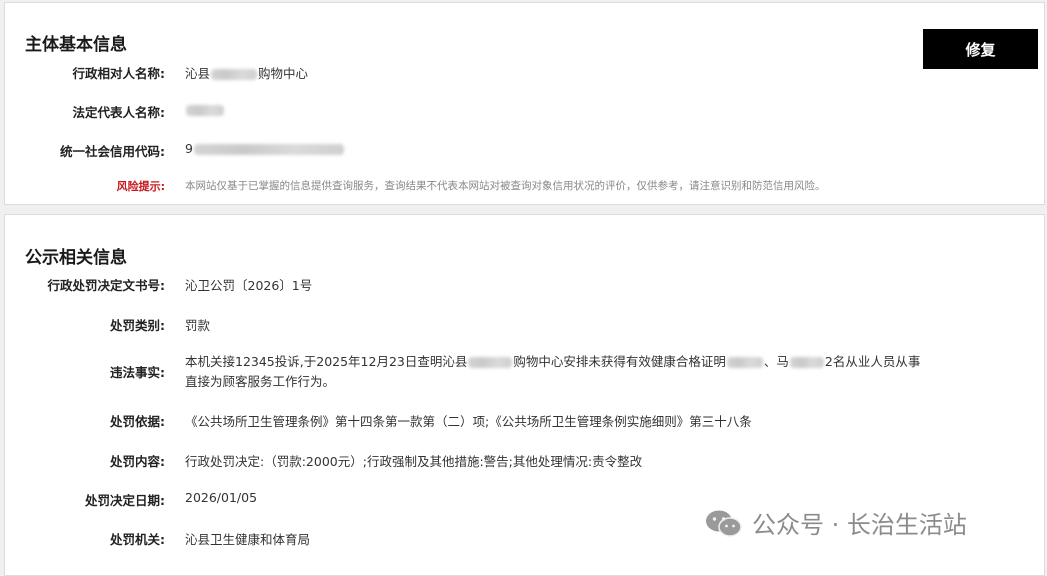 The image size is (1047, 576). Describe the element at coordinates (140, 186) in the screenshot. I see `risk-label: 风险提示:` at that location.